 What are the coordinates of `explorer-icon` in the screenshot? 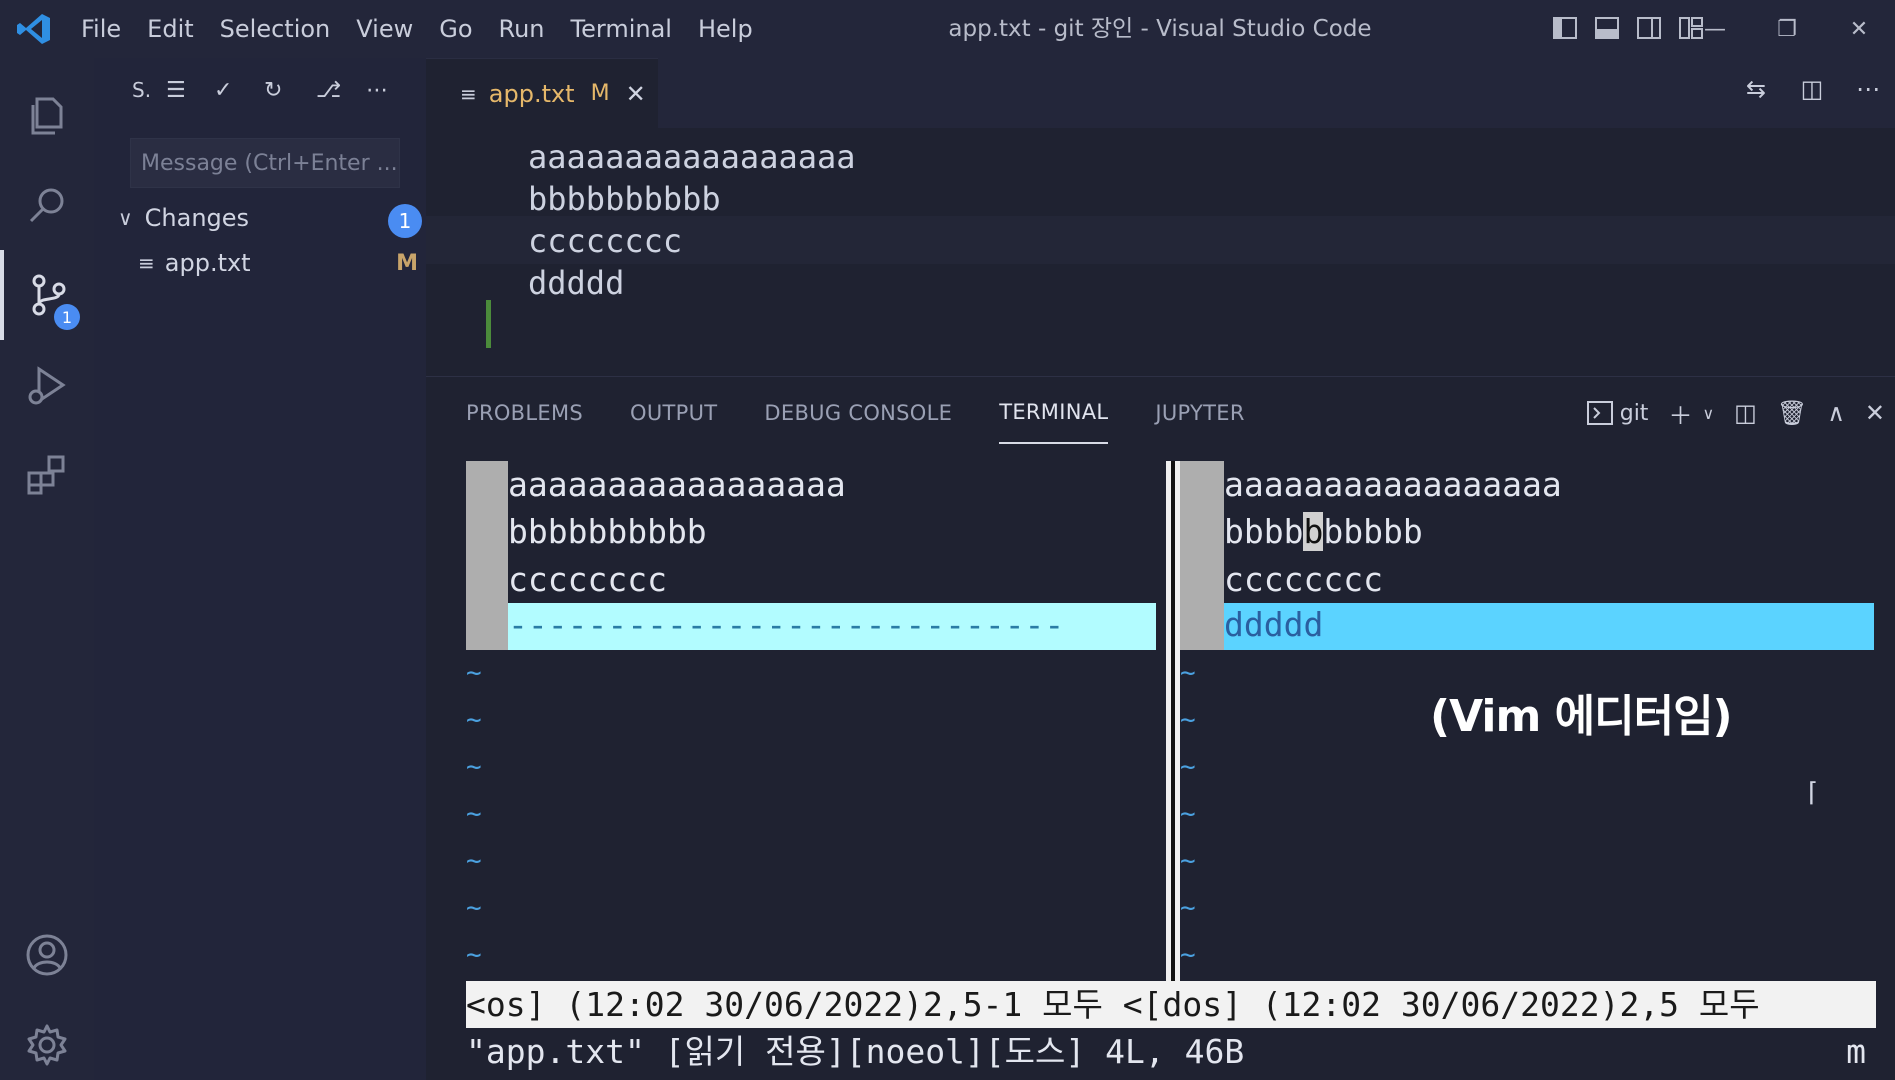 It's located at (47, 115).